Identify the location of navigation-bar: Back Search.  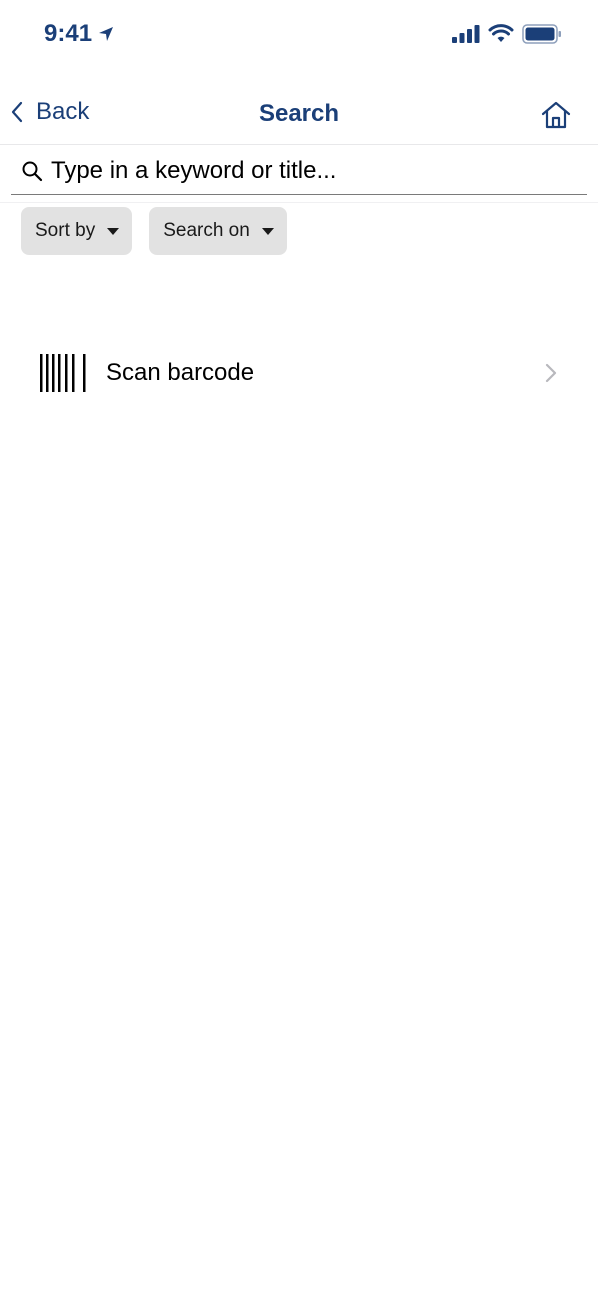
(299, 116).